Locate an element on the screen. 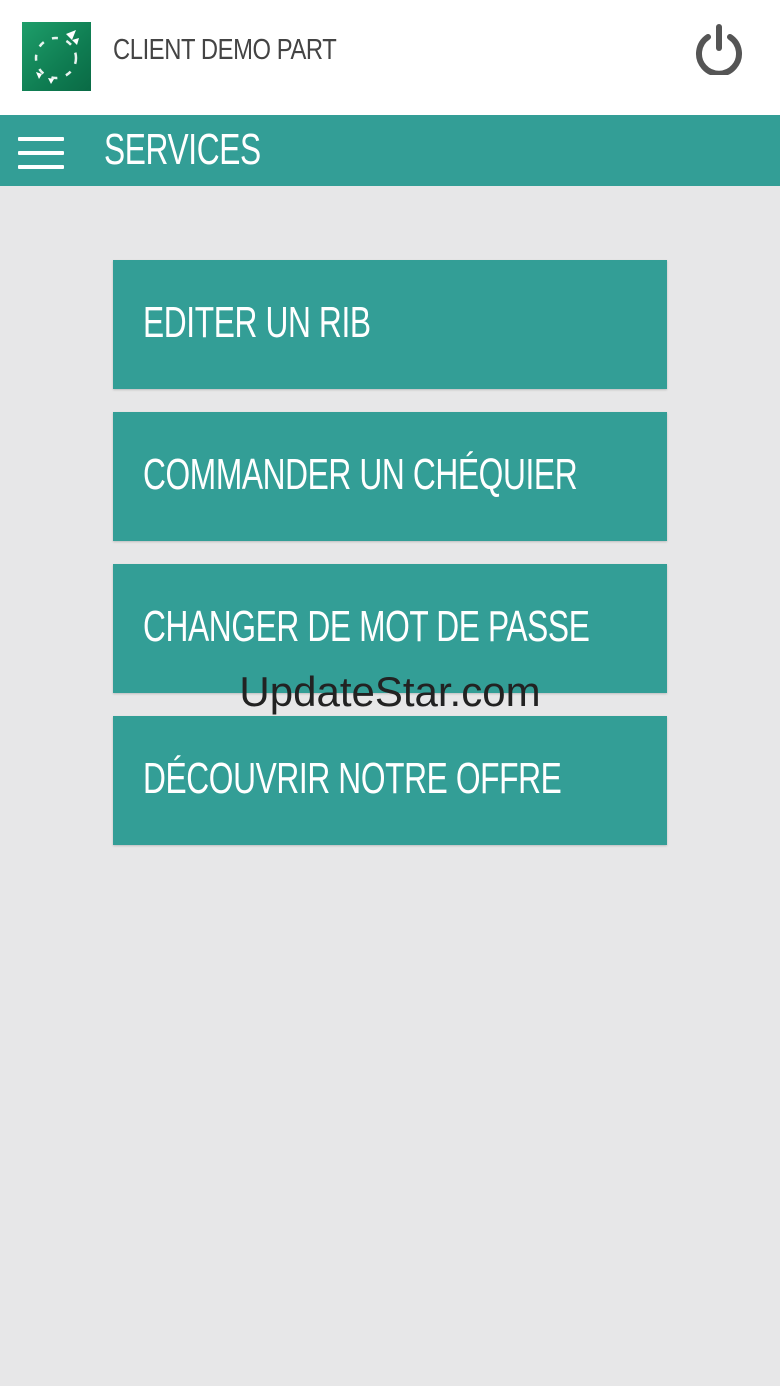 Image resolution: width=780 pixels, height=1386 pixels. change-password-button: CHANGER DE MOT DE PASSE is located at coordinates (390, 628).